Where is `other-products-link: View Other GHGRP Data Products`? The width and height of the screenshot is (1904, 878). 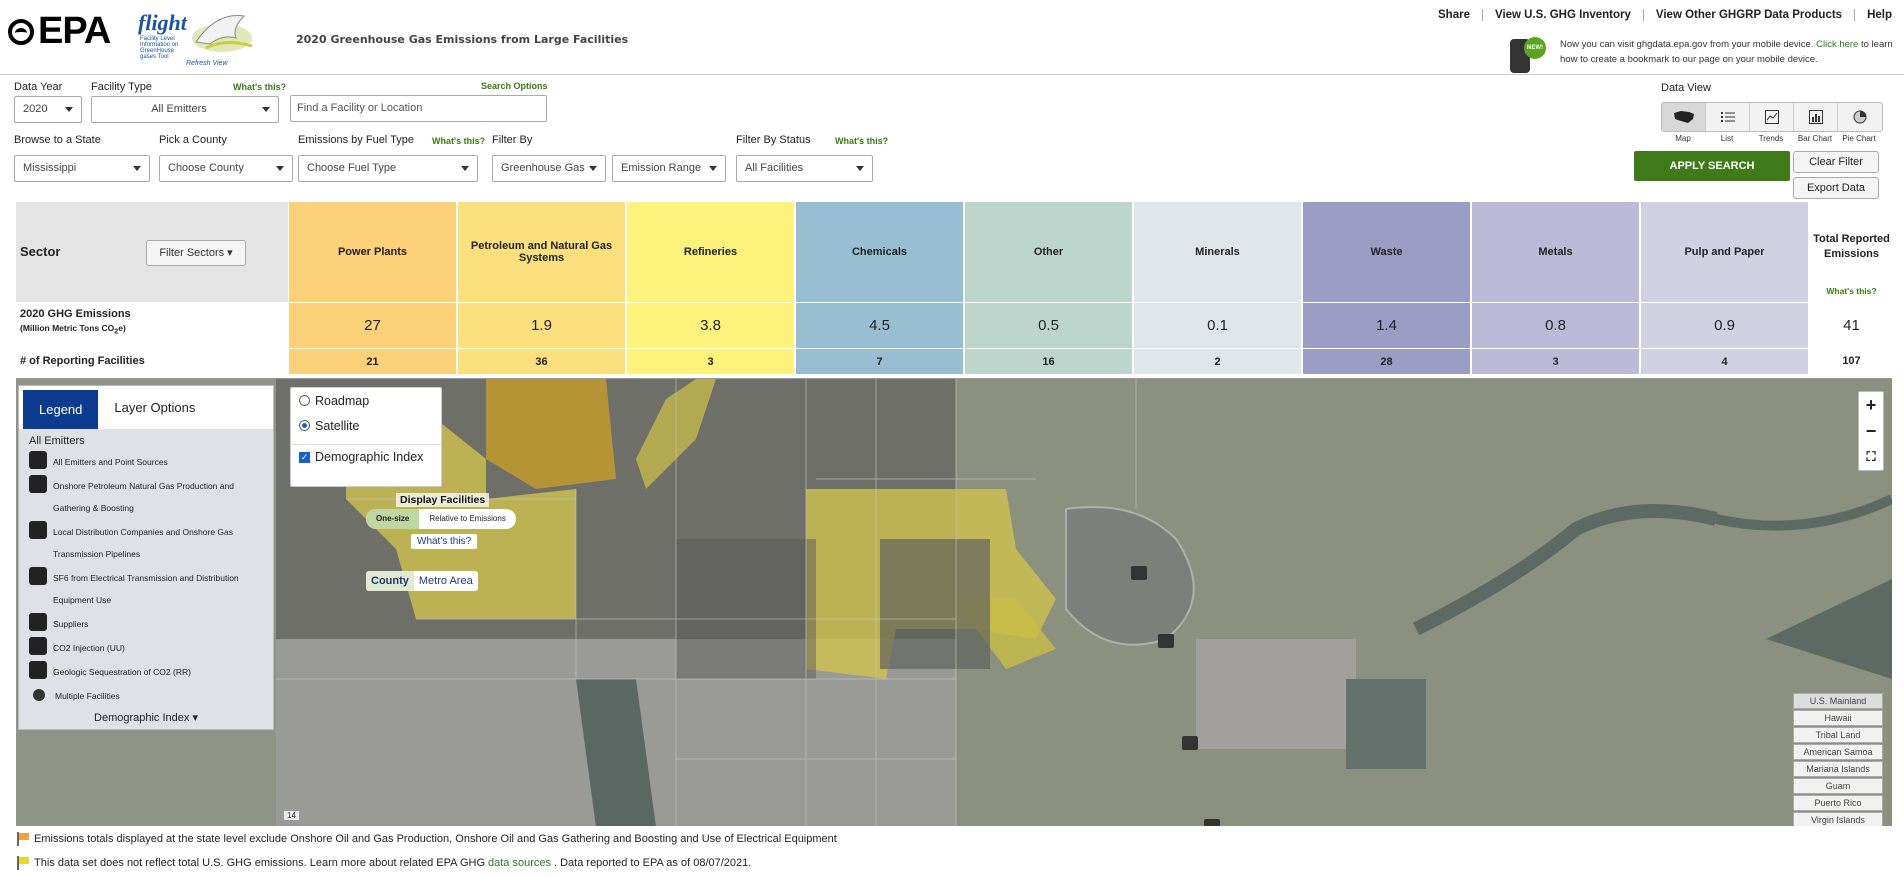
other-products-link: View Other GHGRP Data Products is located at coordinates (1750, 15).